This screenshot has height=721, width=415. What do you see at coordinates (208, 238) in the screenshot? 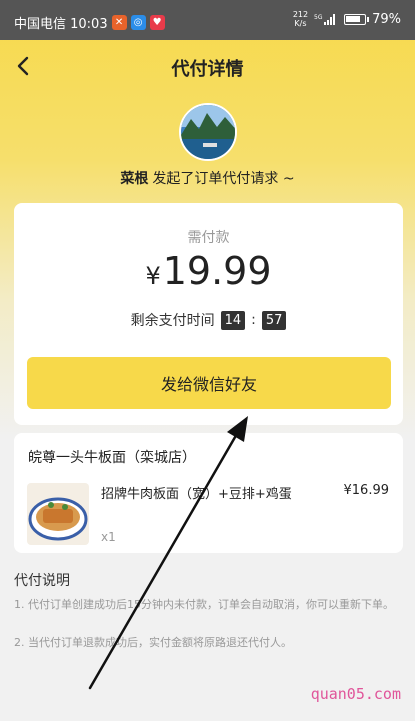
I see `amount-label: 需付款` at bounding box center [208, 238].